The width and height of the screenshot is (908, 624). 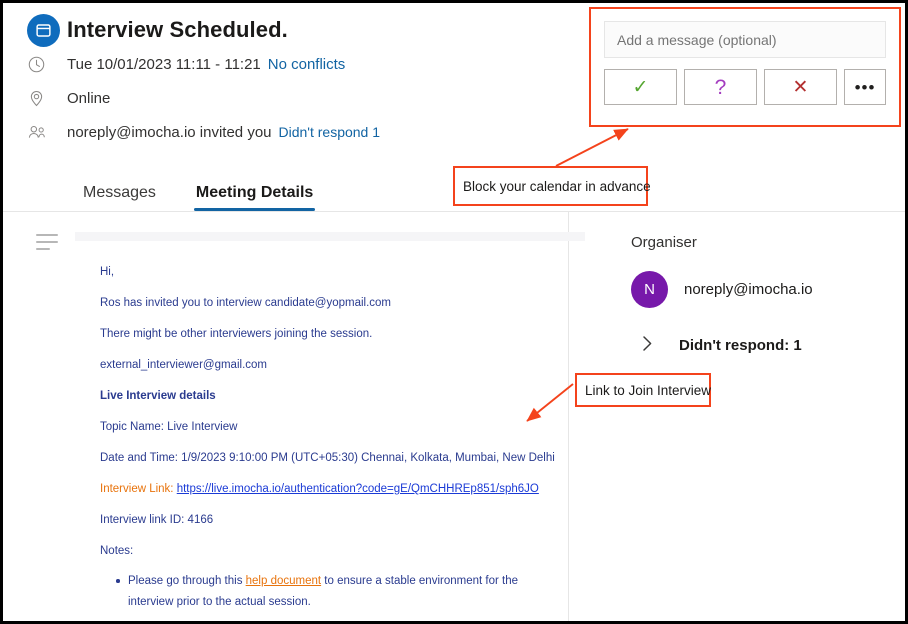 I want to click on mail-greeting: Hi,, so click(x=107, y=272).